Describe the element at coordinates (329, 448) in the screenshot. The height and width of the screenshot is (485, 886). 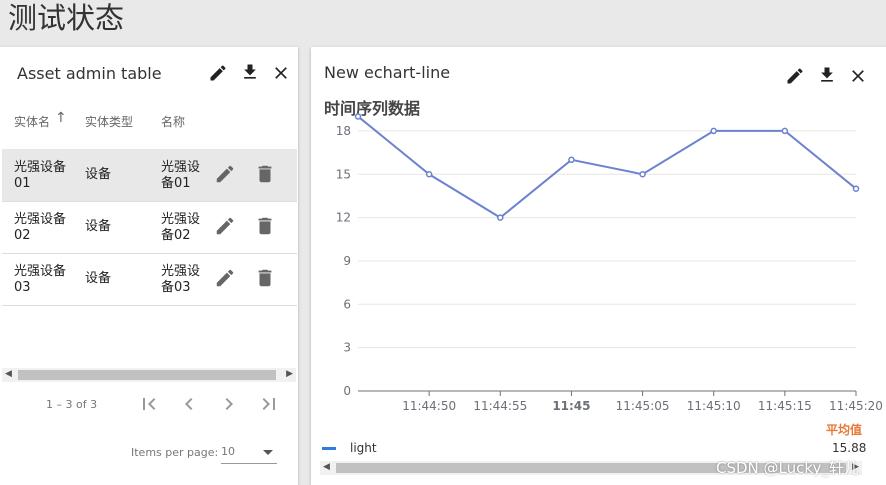
I see `legend-swatch` at that location.